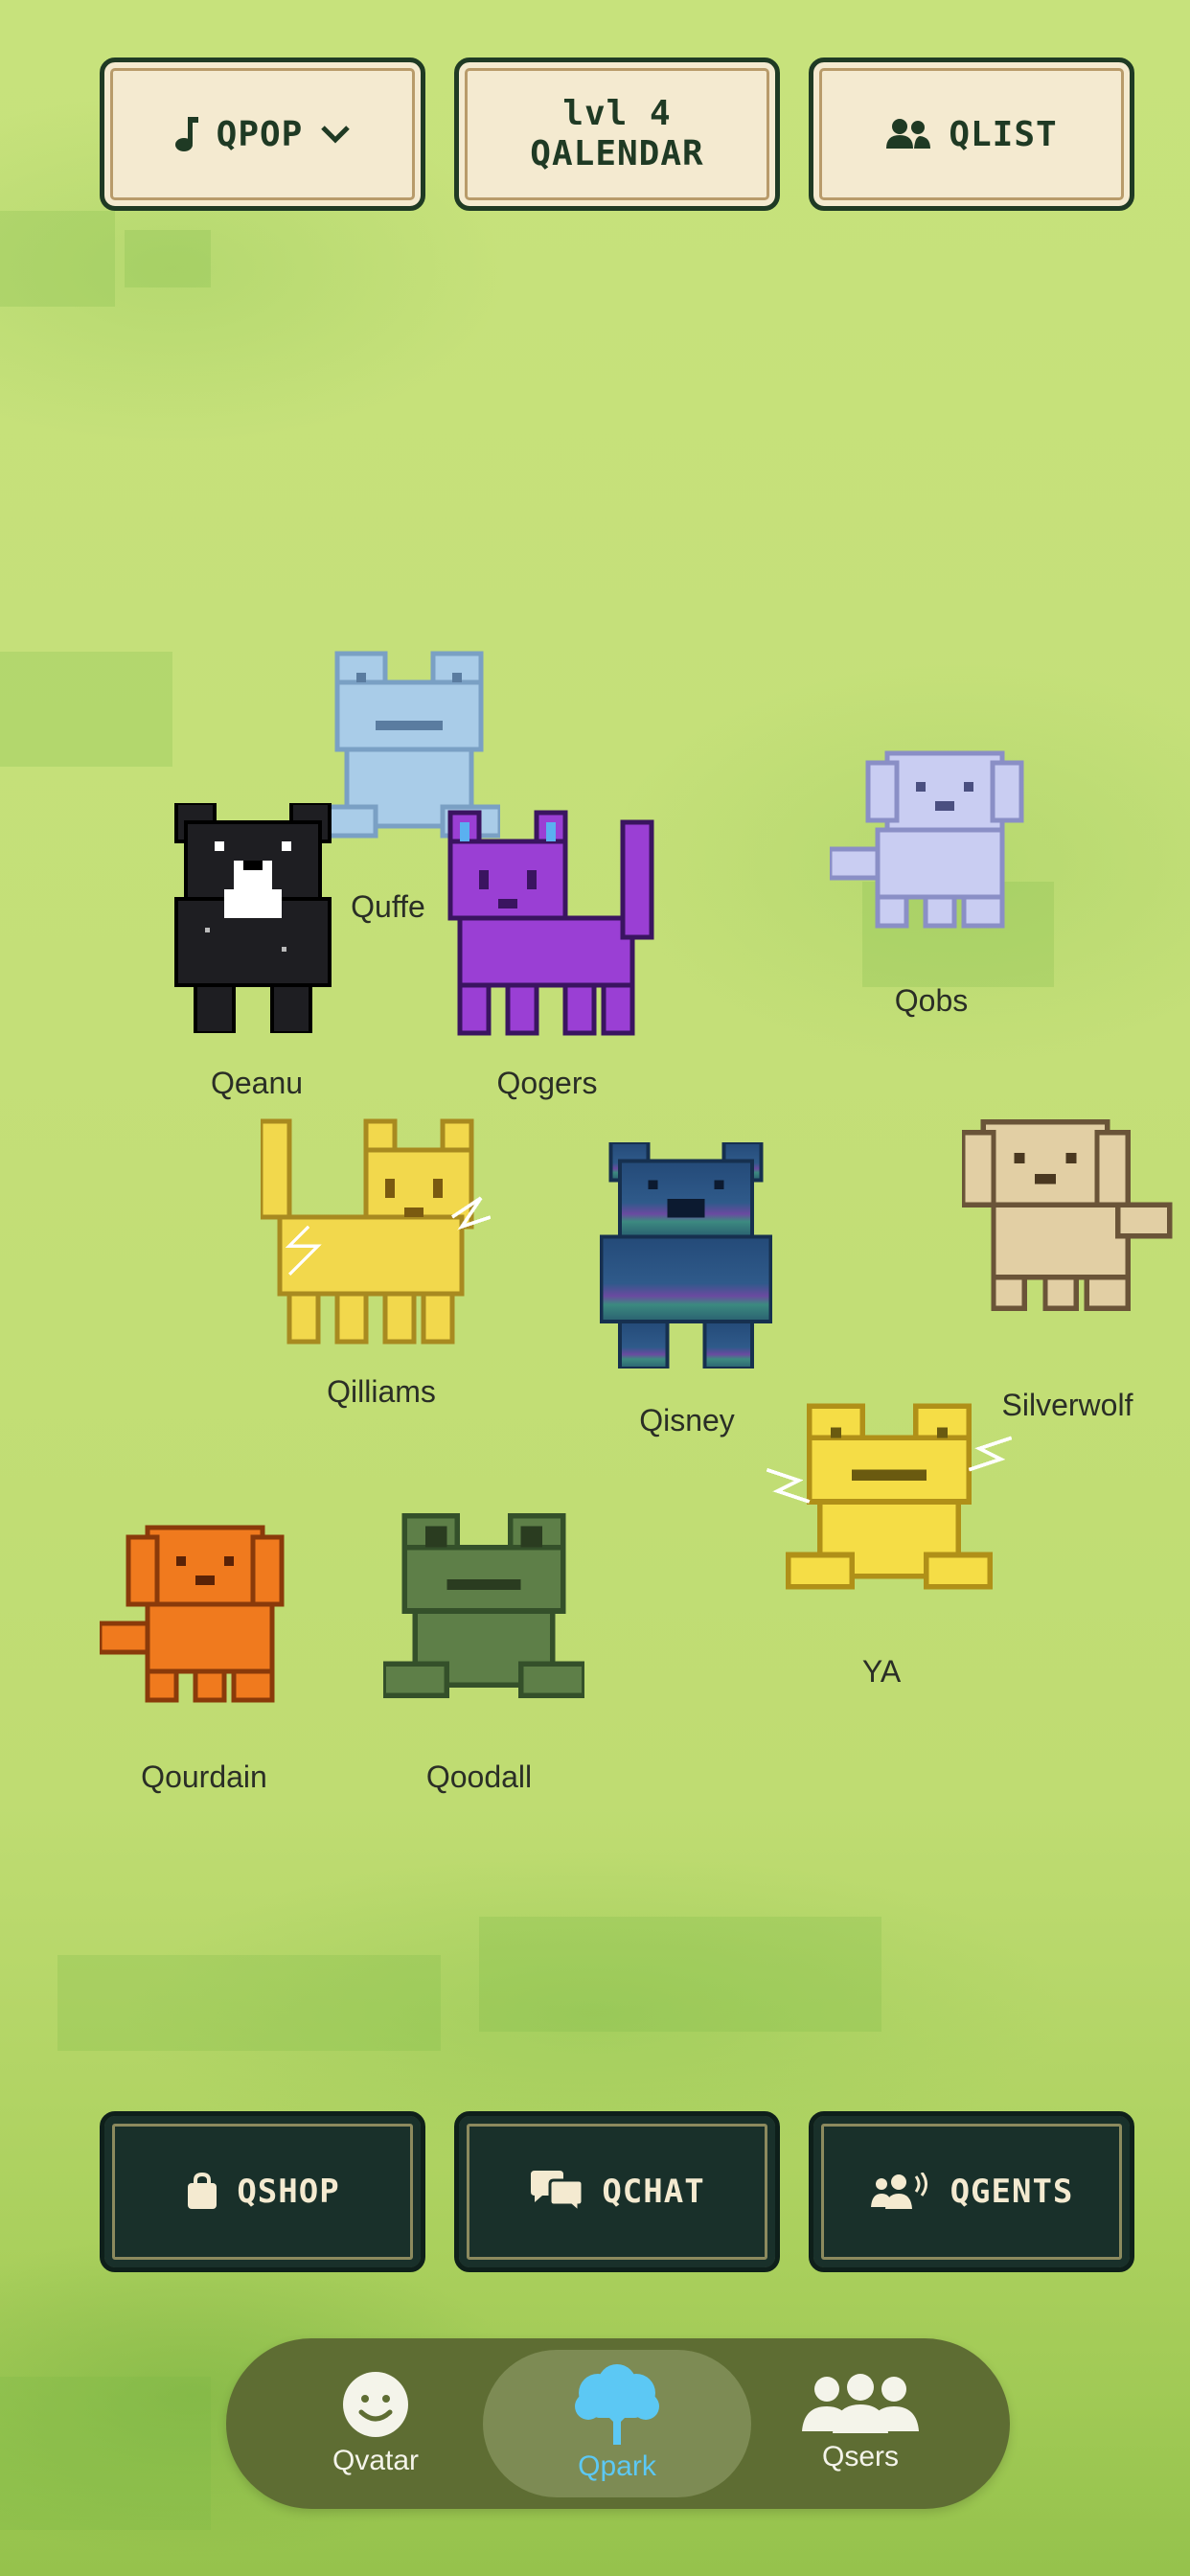  I want to click on character-name: Qoodall, so click(479, 1777).